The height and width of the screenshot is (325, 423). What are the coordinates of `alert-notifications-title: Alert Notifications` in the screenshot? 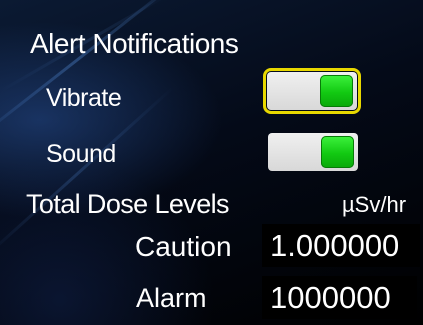 It's located at (134, 43).